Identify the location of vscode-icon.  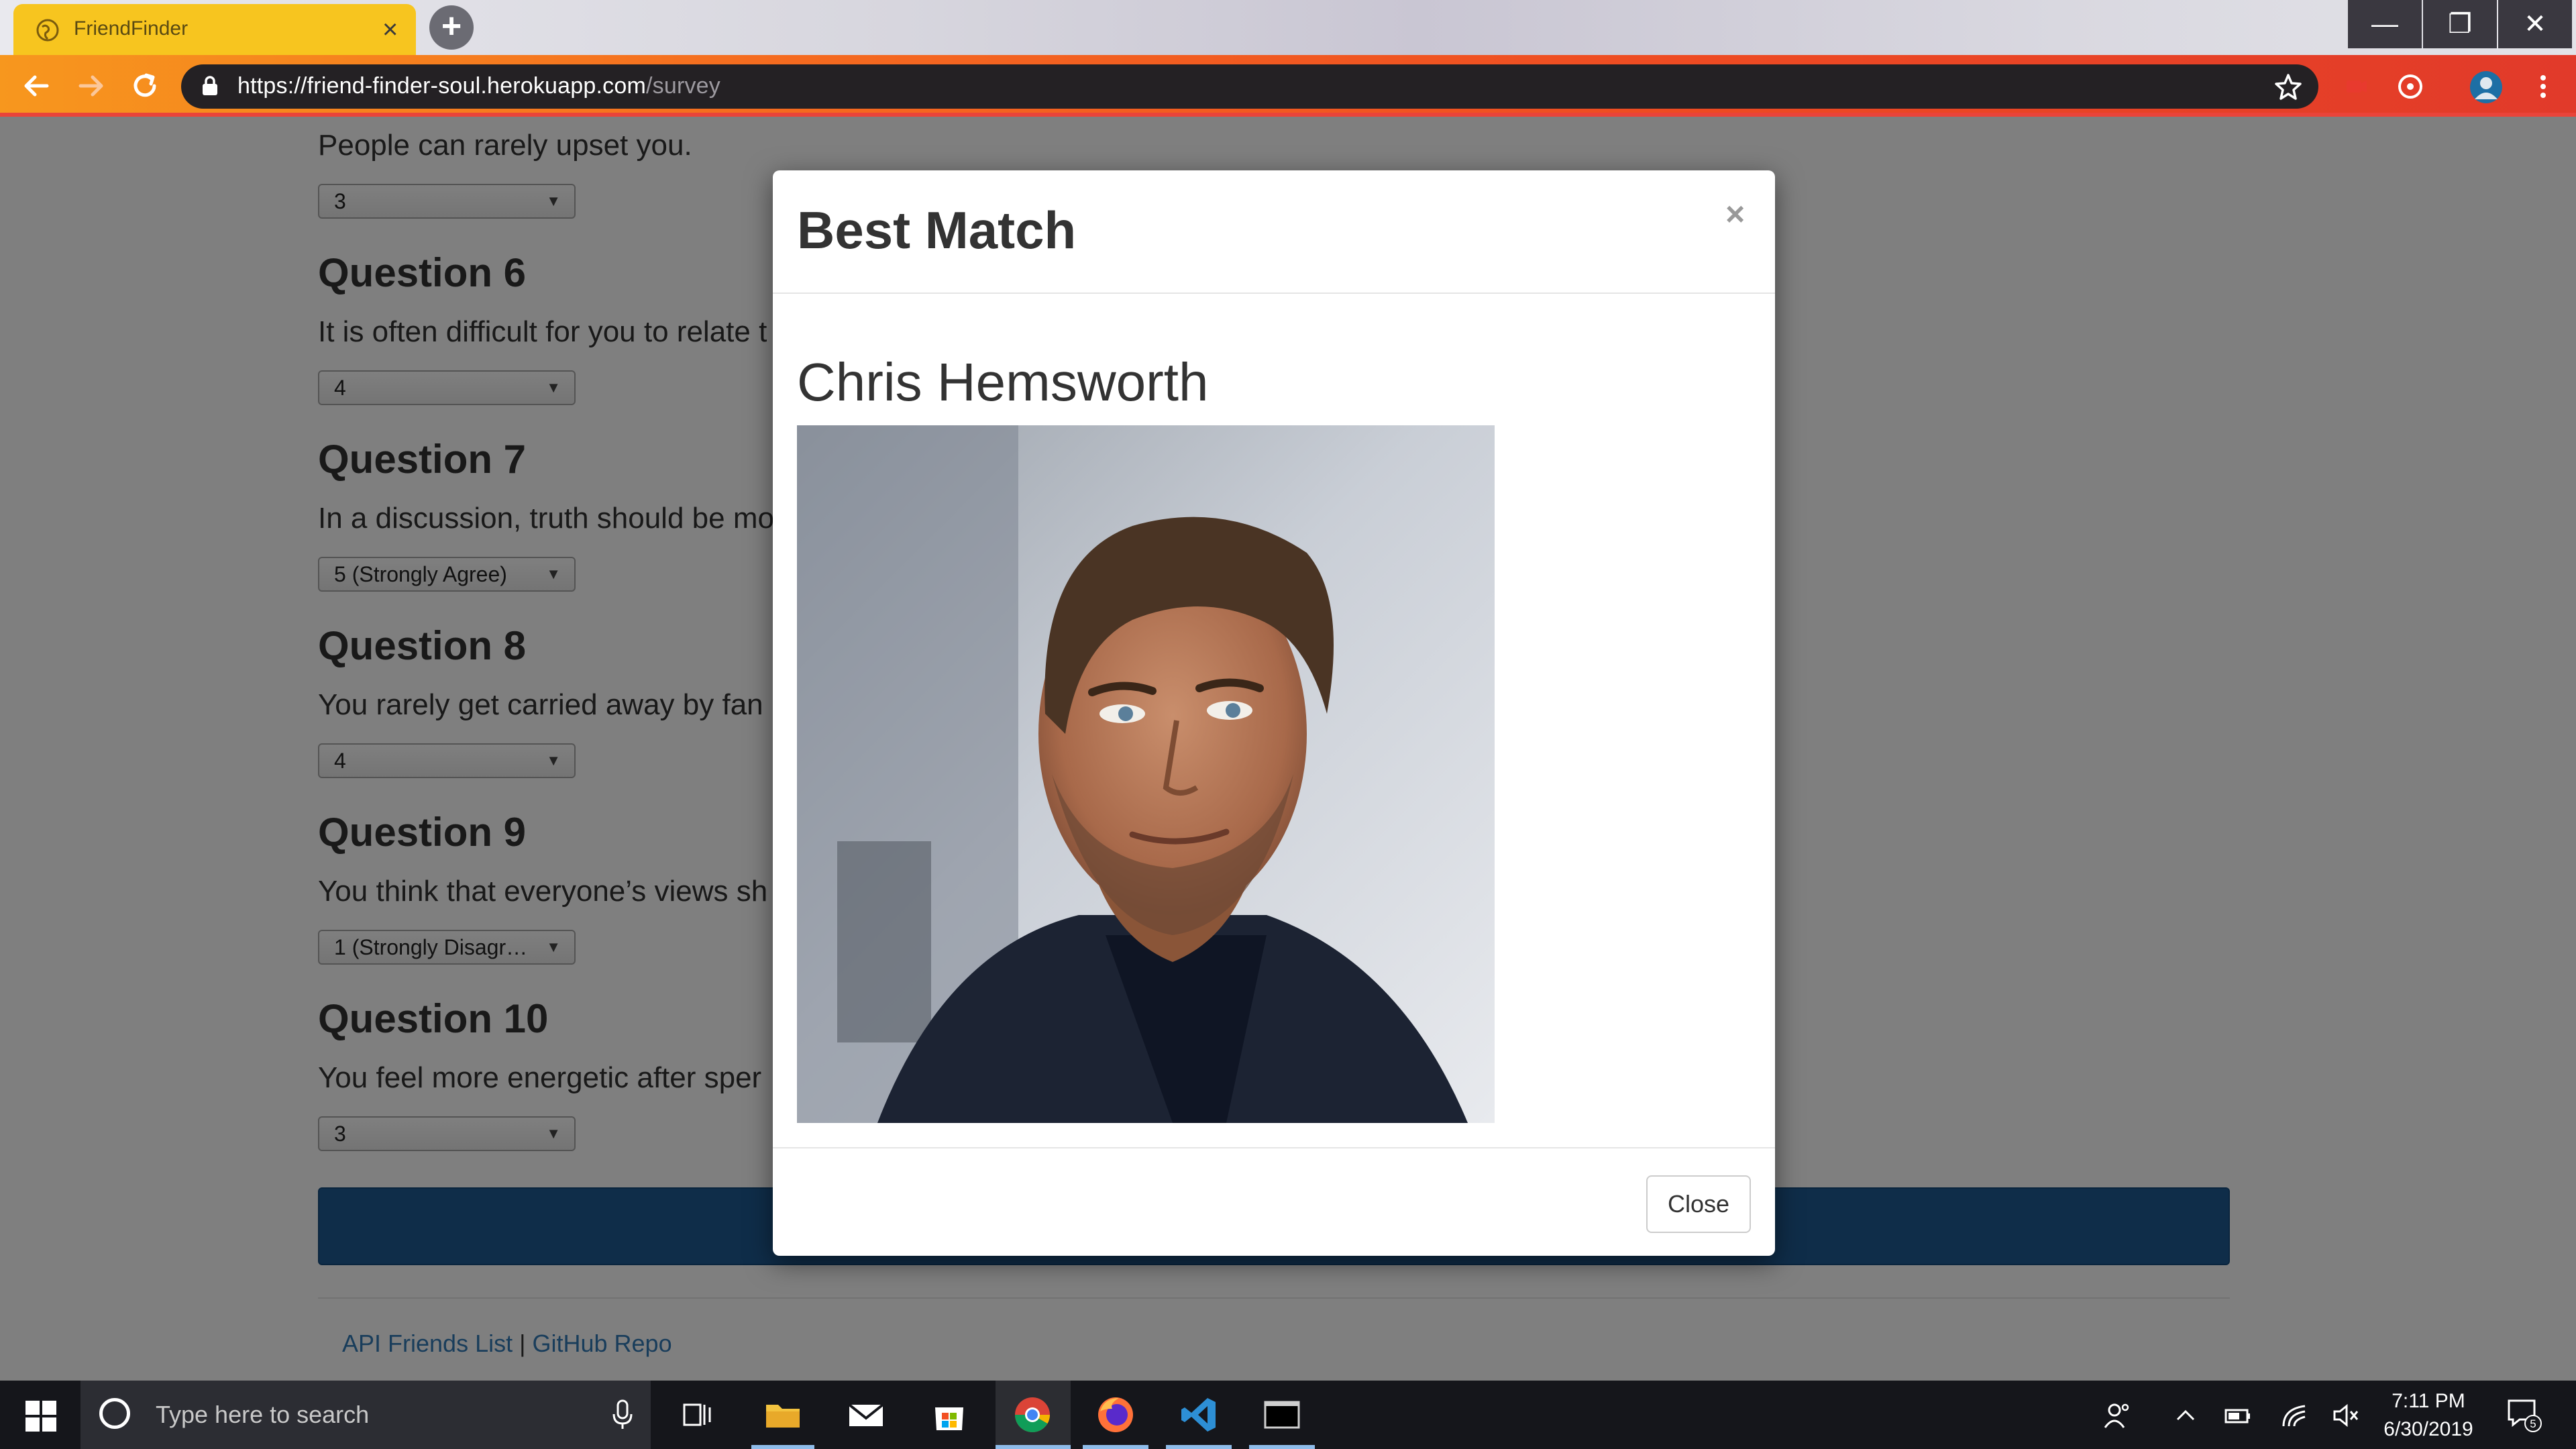
(1199, 1415).